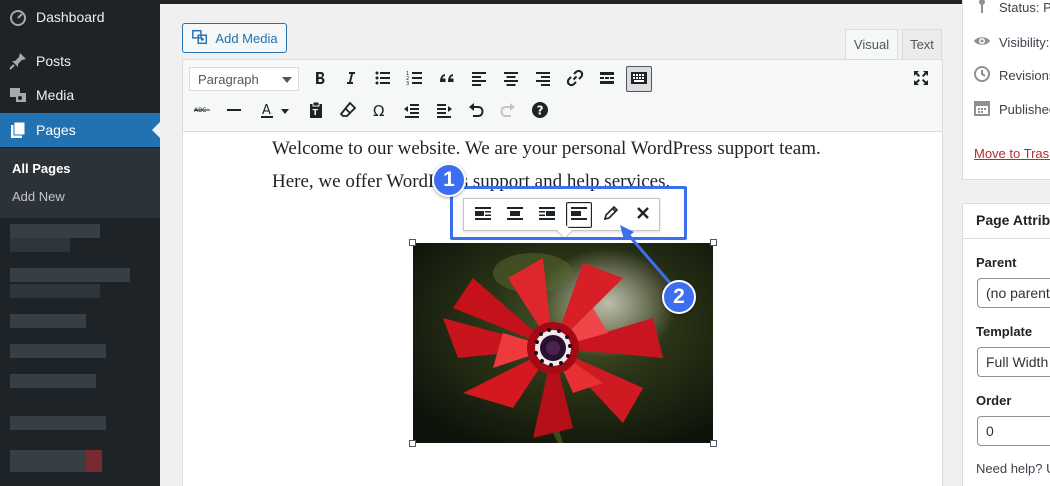  What do you see at coordinates (1013, 220) in the screenshot?
I see `page-attributes-title: Page Attribu` at bounding box center [1013, 220].